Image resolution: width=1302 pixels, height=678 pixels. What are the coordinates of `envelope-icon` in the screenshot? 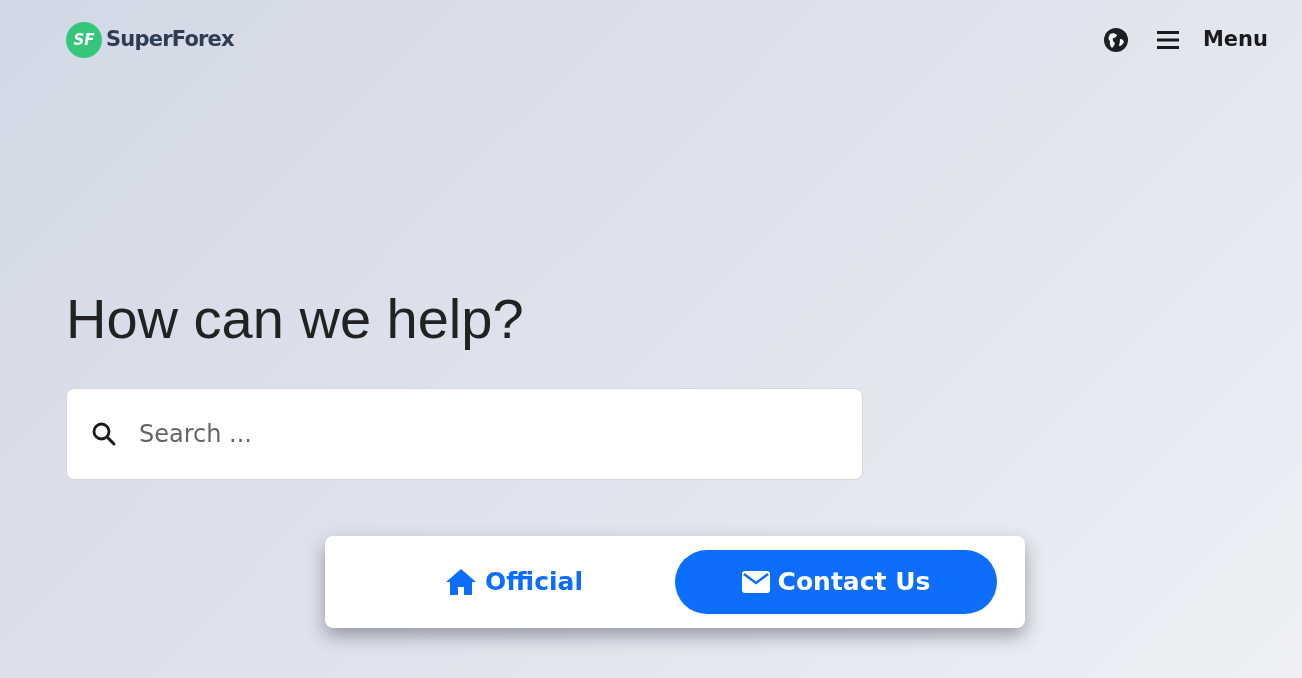 It's located at (755, 581).